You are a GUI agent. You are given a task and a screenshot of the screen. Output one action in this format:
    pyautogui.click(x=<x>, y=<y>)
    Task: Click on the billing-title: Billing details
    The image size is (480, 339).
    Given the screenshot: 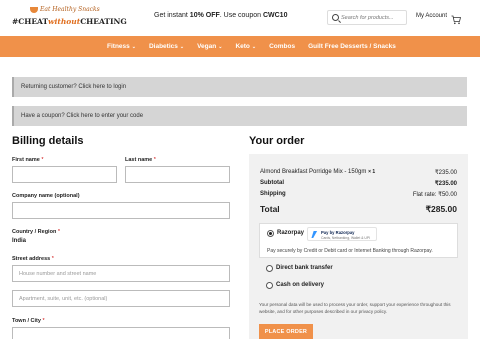 What is the action you would take?
    pyautogui.click(x=48, y=141)
    